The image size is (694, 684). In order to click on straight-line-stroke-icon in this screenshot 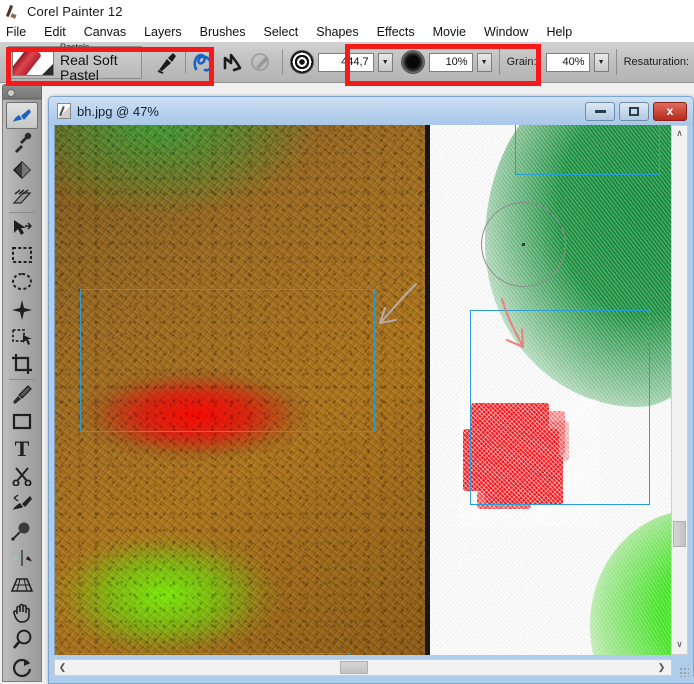, I will do `click(233, 62)`.